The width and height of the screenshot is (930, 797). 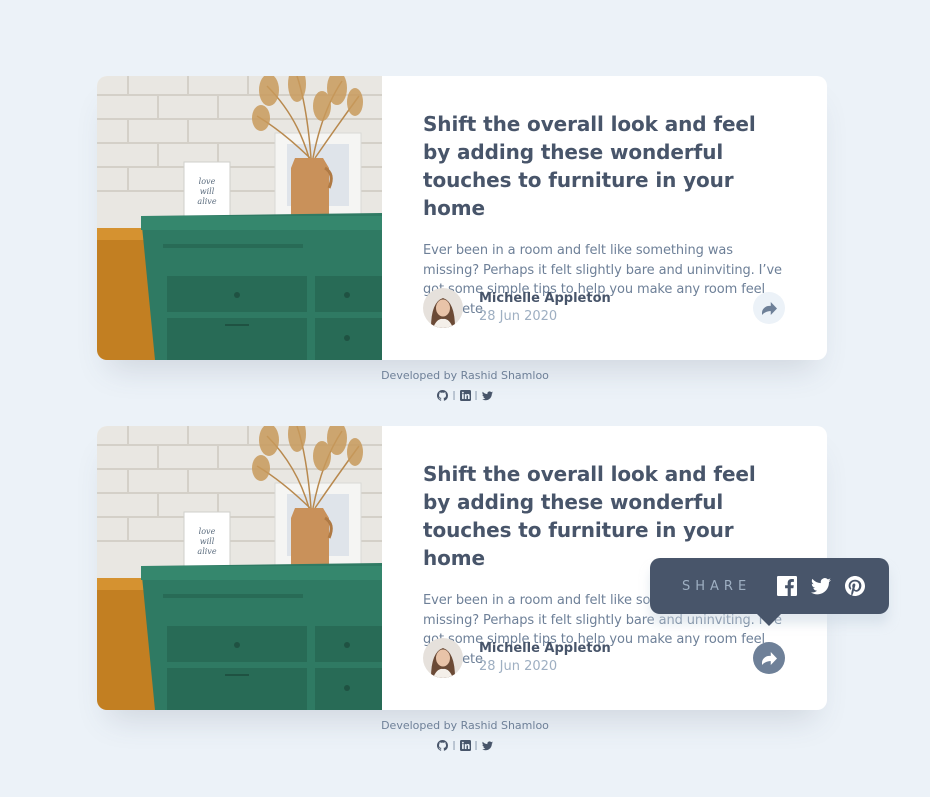 I want to click on share-label: SHARE, so click(x=717, y=586).